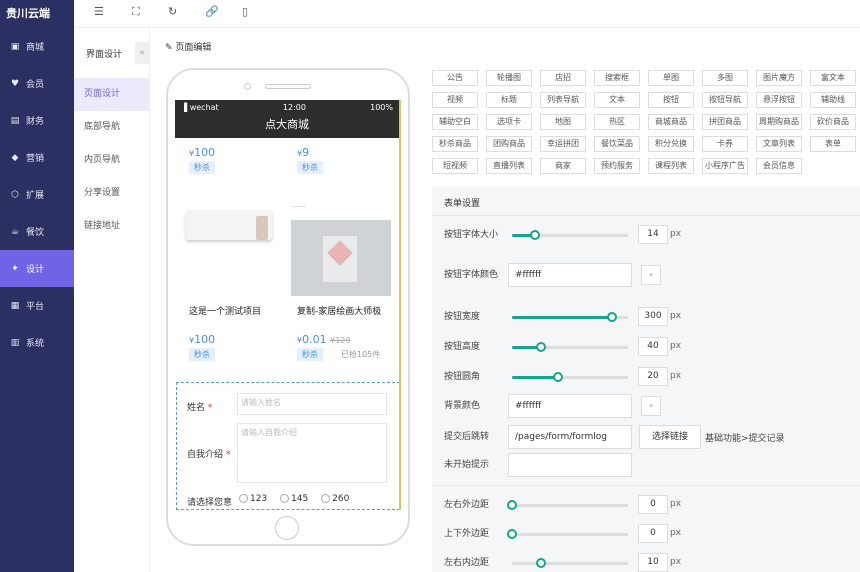  I want to click on design-icon: ✦, so click(15, 268).